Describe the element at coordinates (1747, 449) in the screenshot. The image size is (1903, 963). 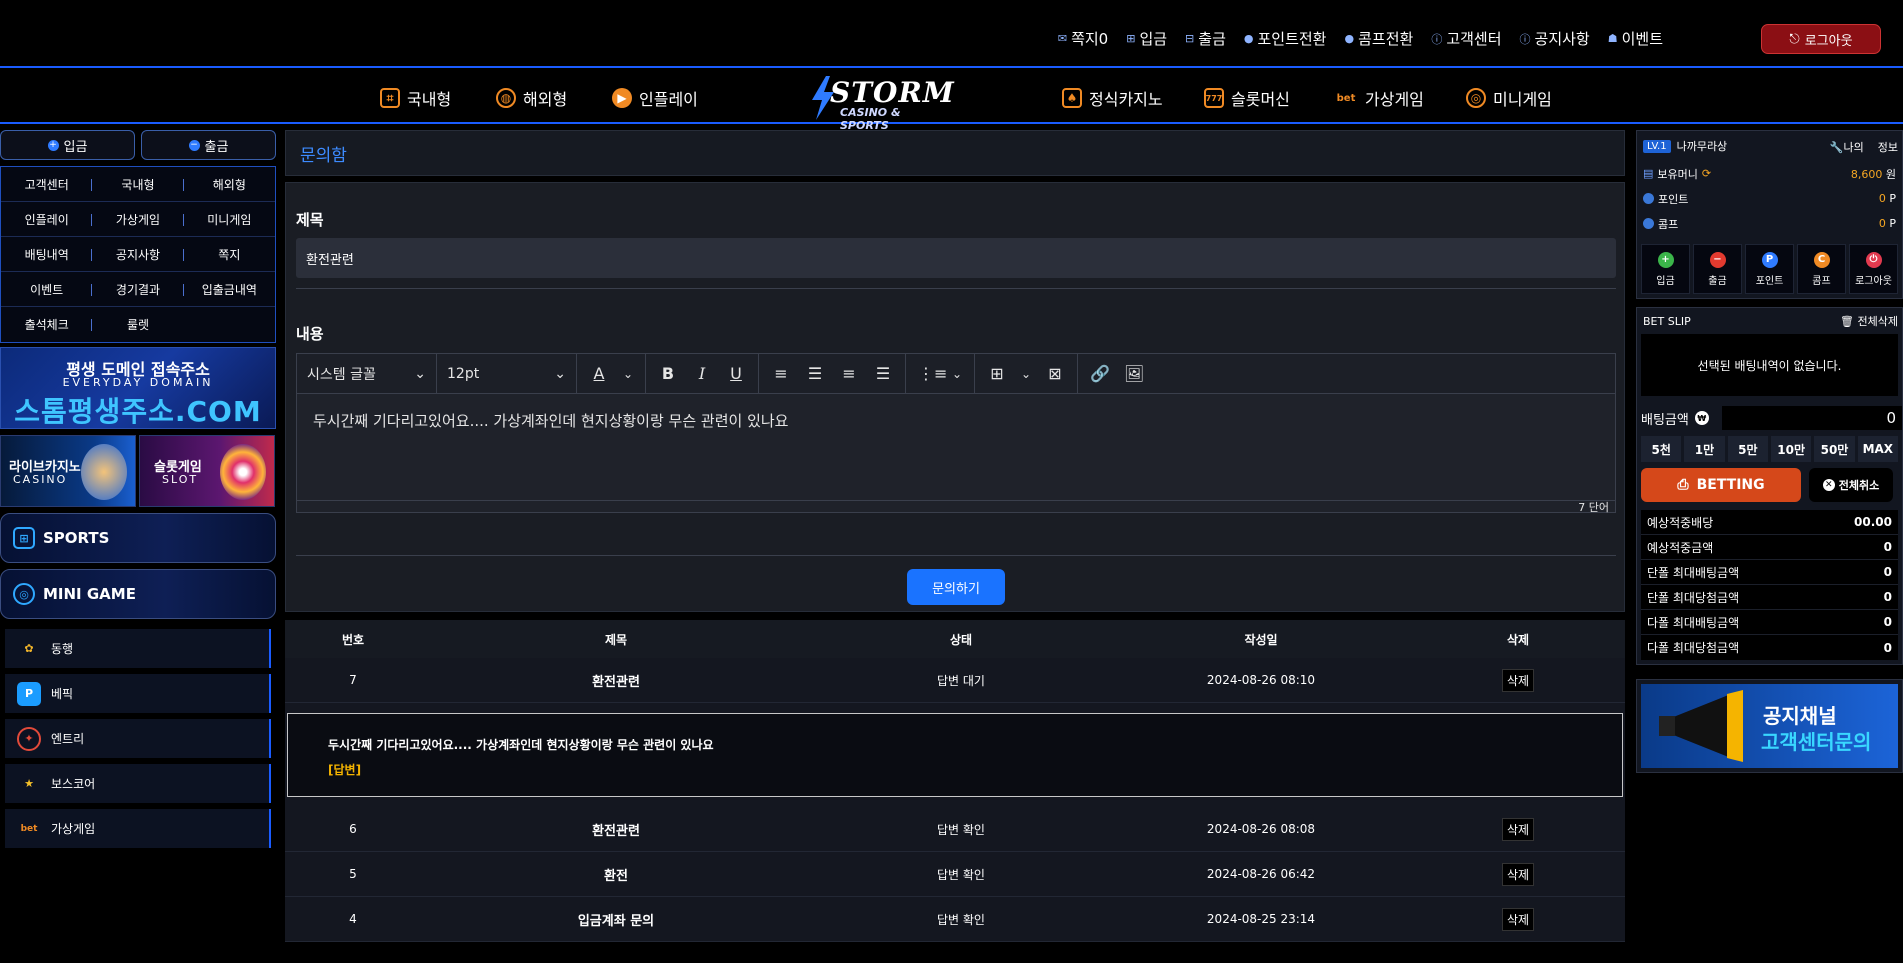
I see `chip-button: 5만` at that location.